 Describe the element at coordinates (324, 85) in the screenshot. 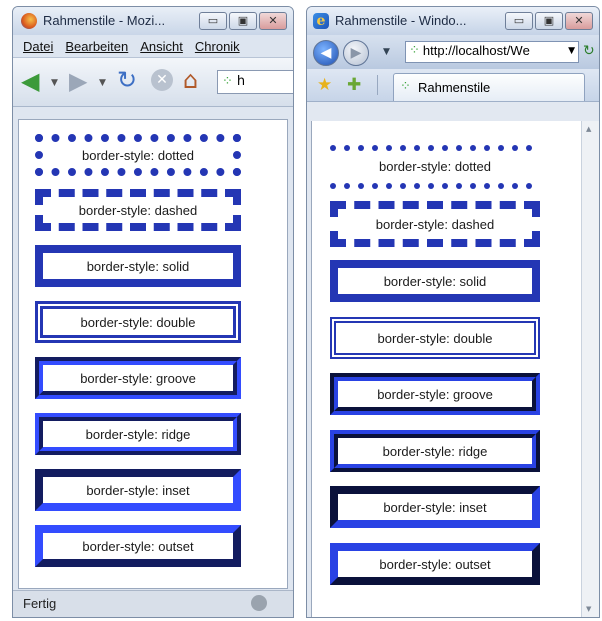

I see `favorites-star-icon: ★` at that location.